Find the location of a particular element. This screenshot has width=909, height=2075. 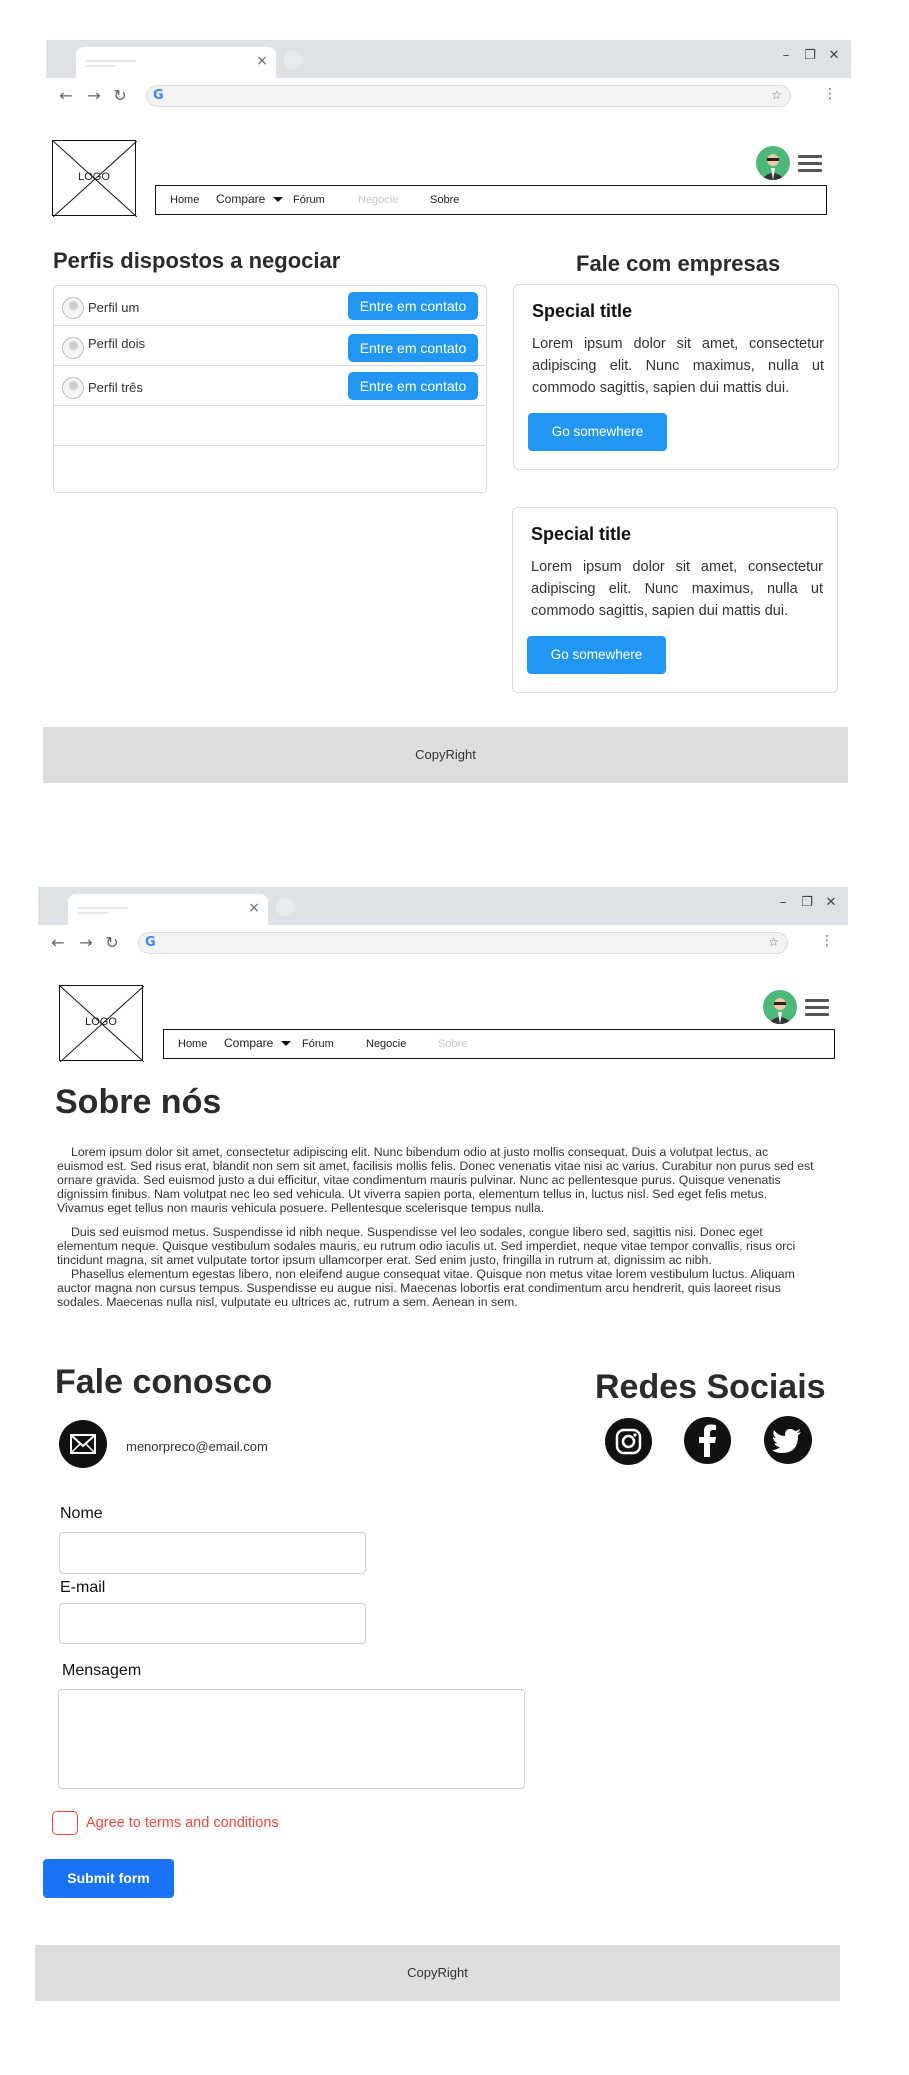

list-item: Perfil três Entre em contato is located at coordinates (270, 386).